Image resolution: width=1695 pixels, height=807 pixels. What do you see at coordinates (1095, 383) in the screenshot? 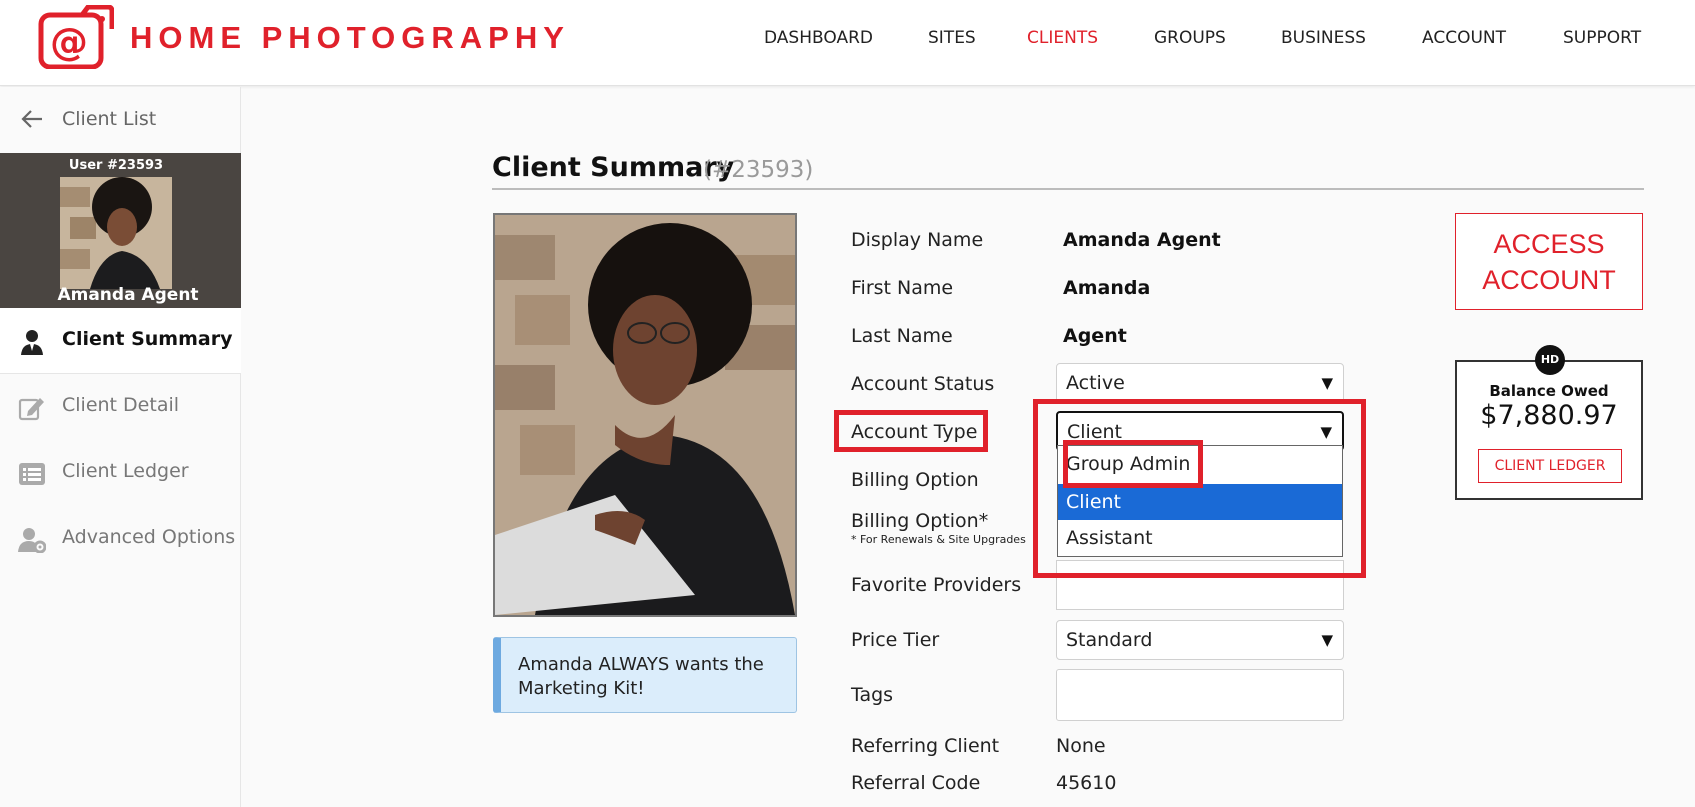
I see `account-status-value: Active` at bounding box center [1095, 383].